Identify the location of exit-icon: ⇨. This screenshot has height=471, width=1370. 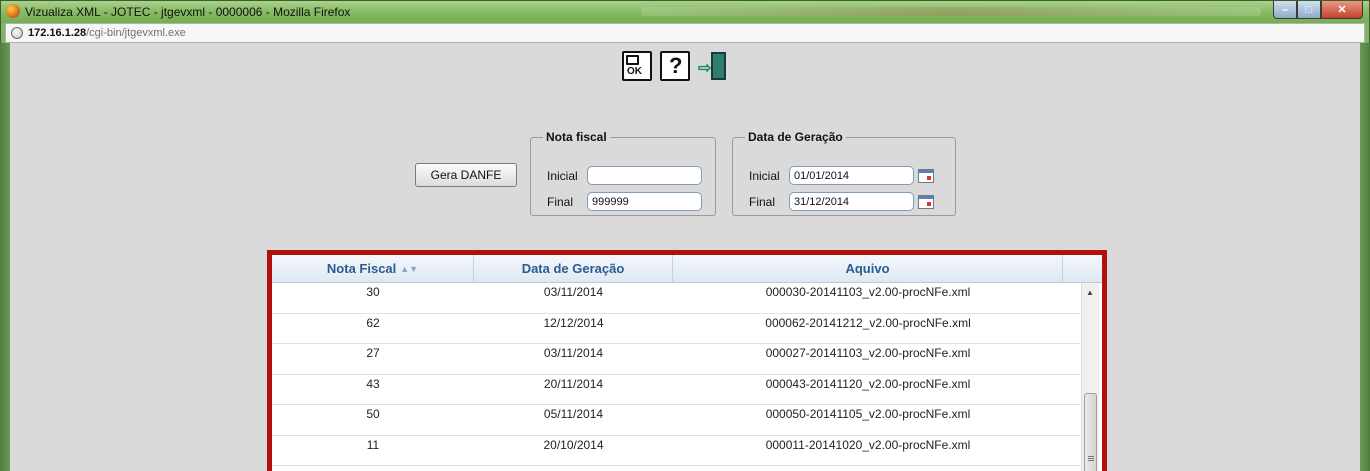
(713, 66).